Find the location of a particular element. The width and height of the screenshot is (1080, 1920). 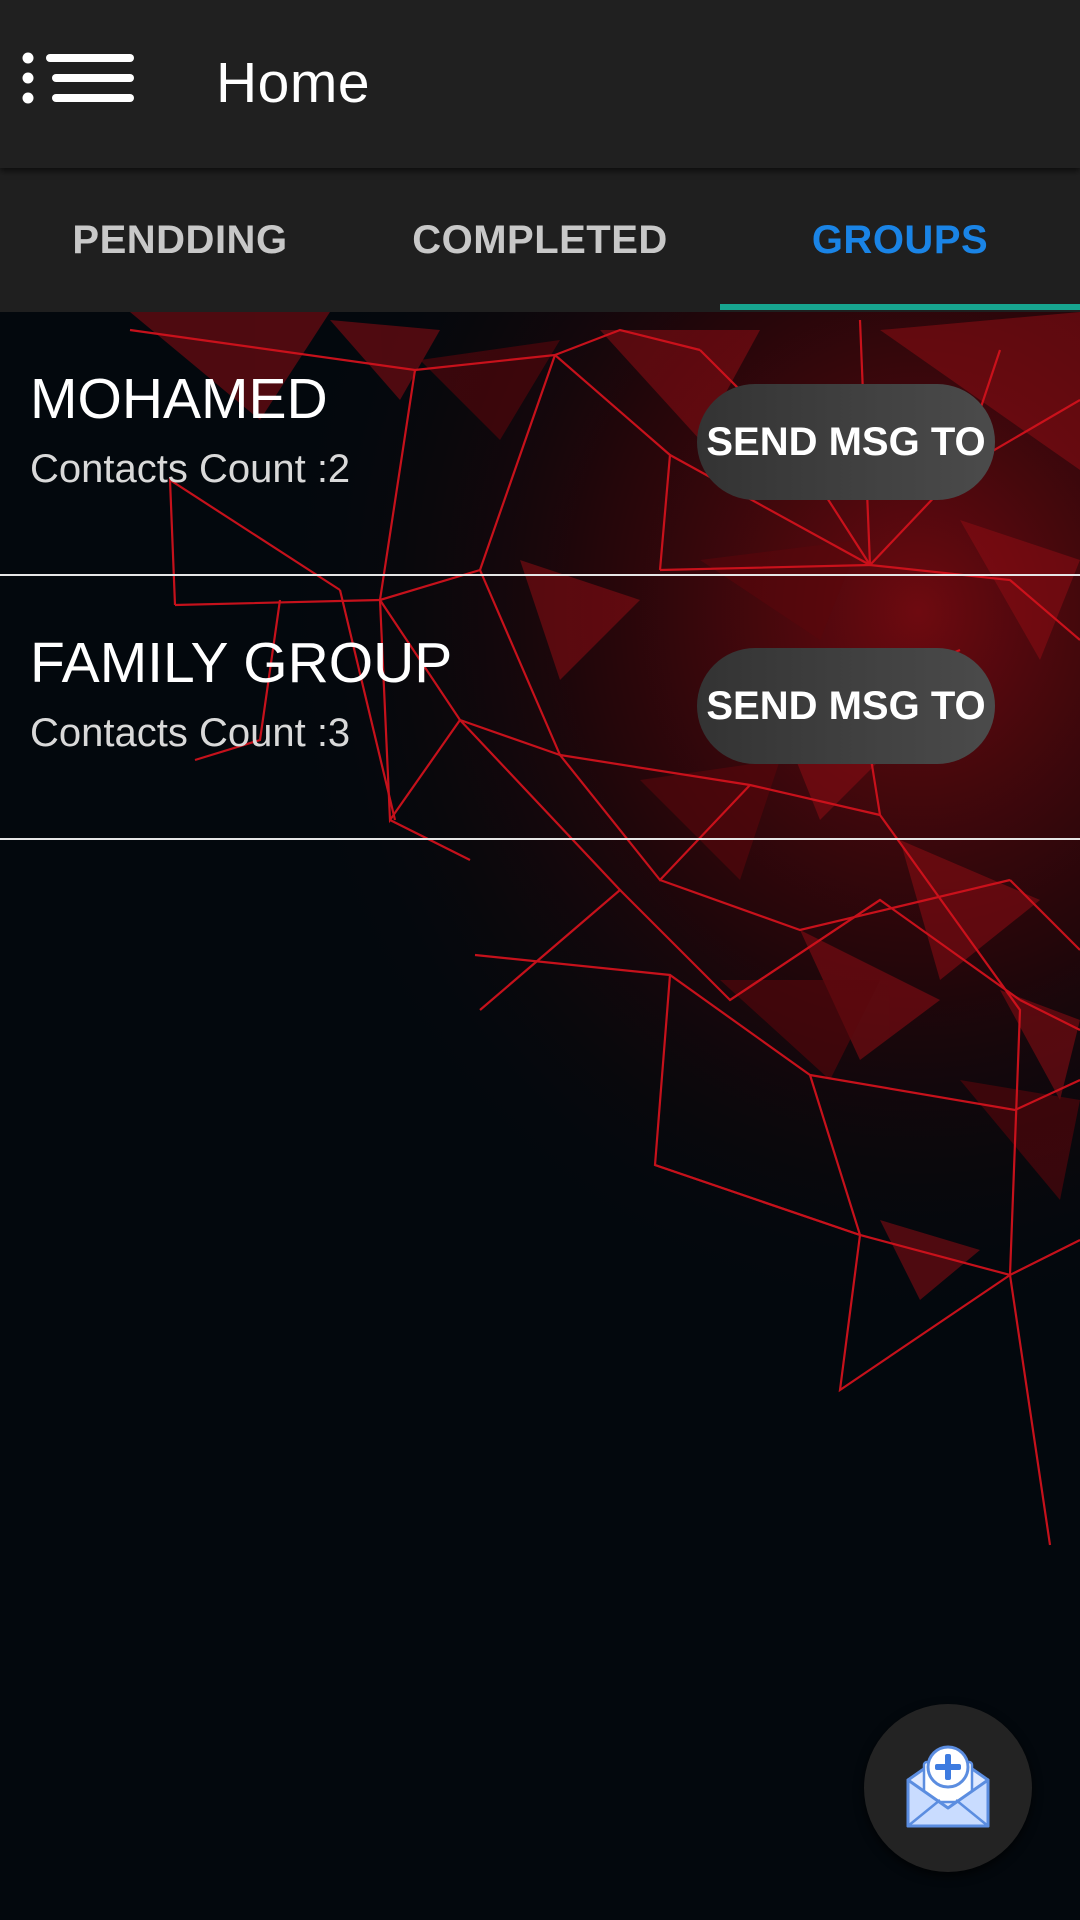

app-bar: Home is located at coordinates (540, 84).